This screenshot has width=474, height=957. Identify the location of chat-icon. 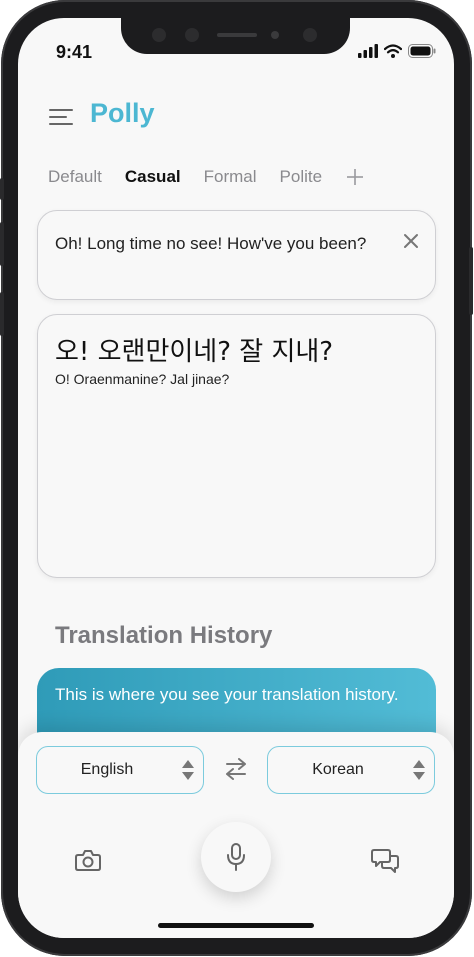
(385, 861).